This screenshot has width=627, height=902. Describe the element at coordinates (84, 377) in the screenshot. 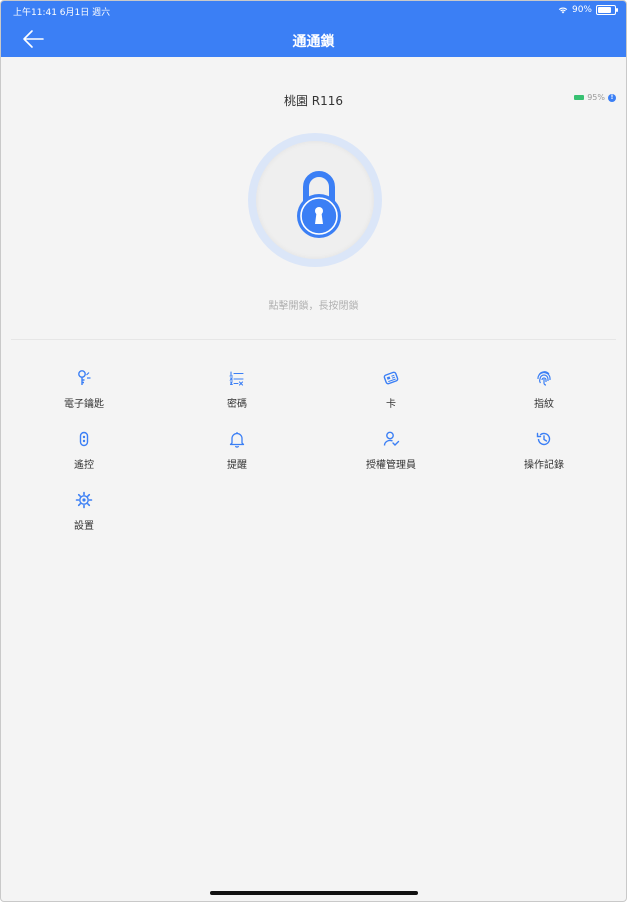

I see `key-icon` at that location.